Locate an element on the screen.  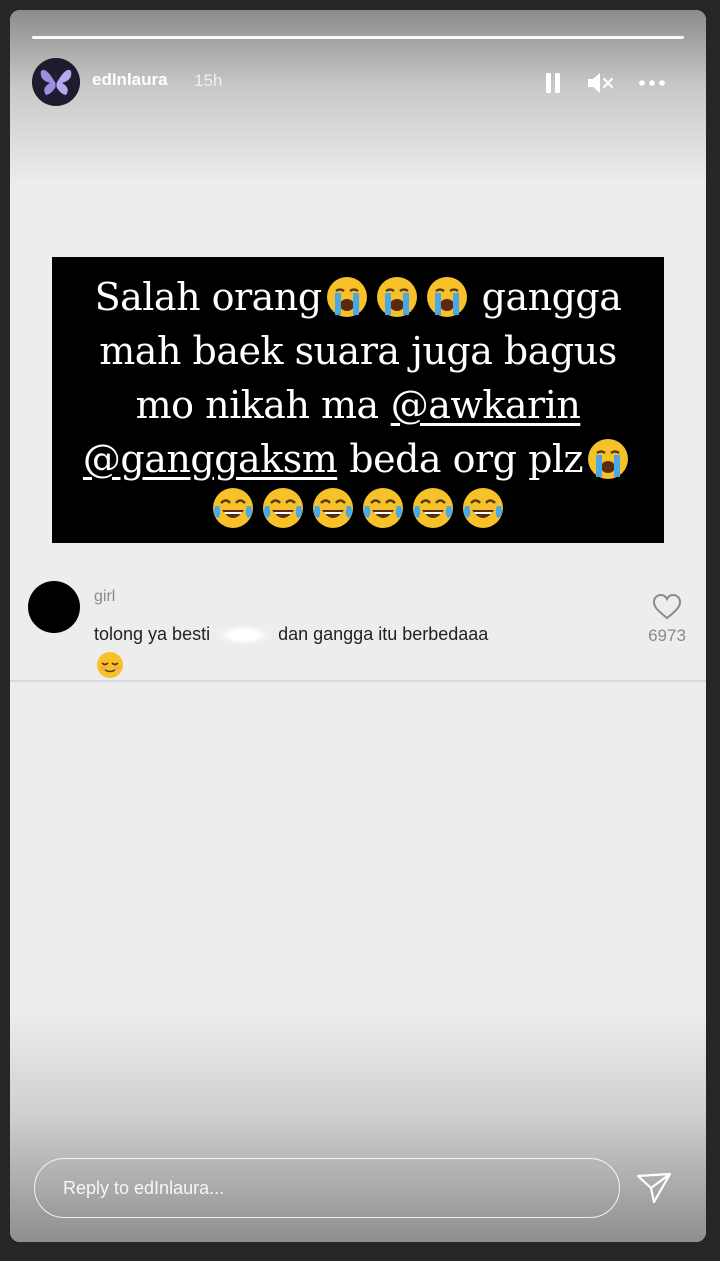
story-progress-bar is located at coordinates (358, 37).